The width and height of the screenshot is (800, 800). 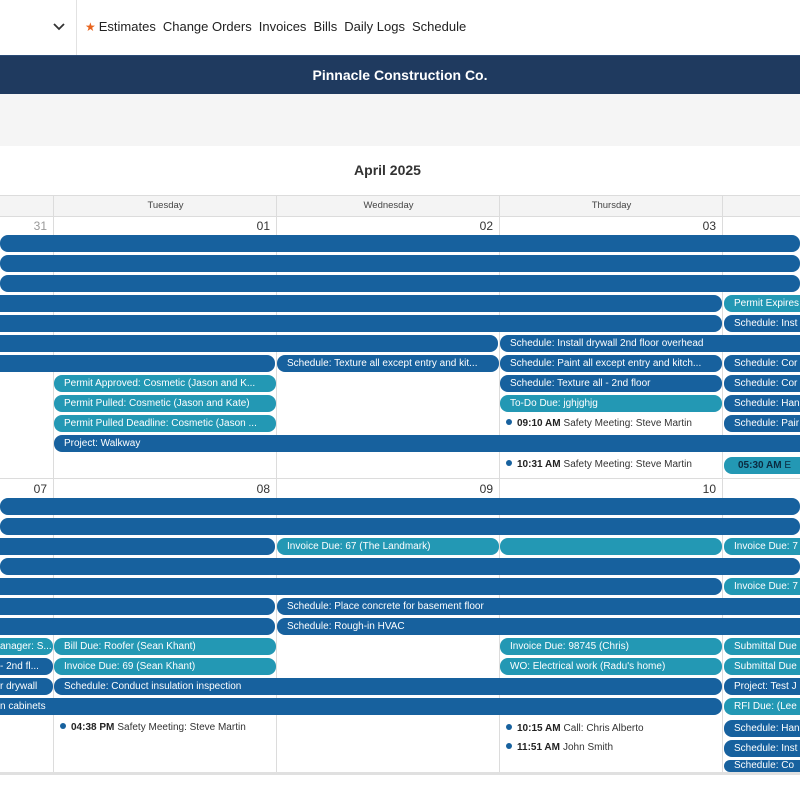 What do you see at coordinates (762, 303) in the screenshot?
I see `event-bar: Permit Expires` at bounding box center [762, 303].